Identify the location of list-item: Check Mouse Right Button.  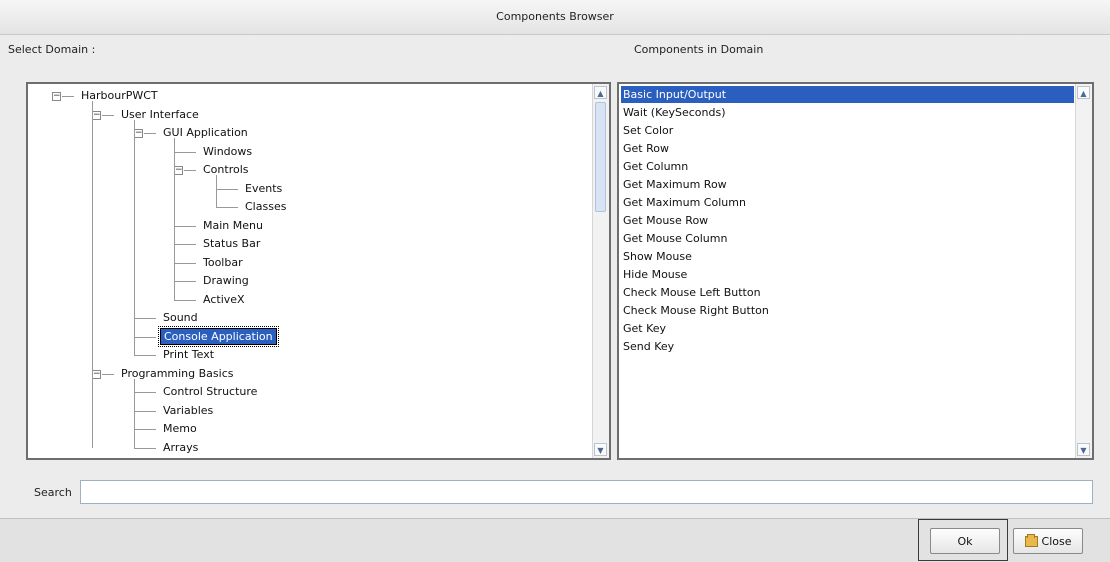
(847, 310).